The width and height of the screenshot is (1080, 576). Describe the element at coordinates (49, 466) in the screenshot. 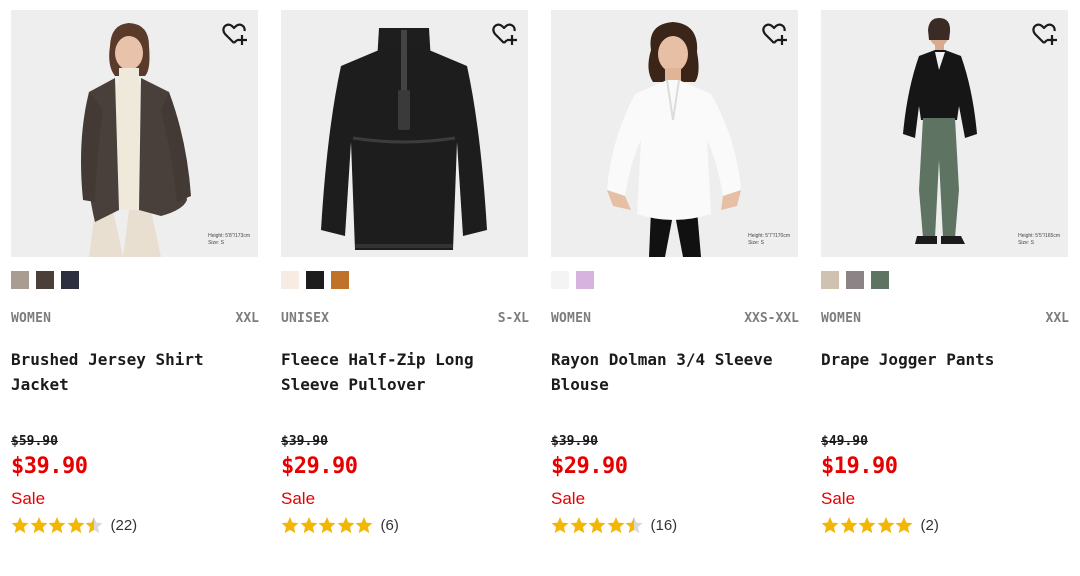

I see `sale-price: $39.90` at that location.